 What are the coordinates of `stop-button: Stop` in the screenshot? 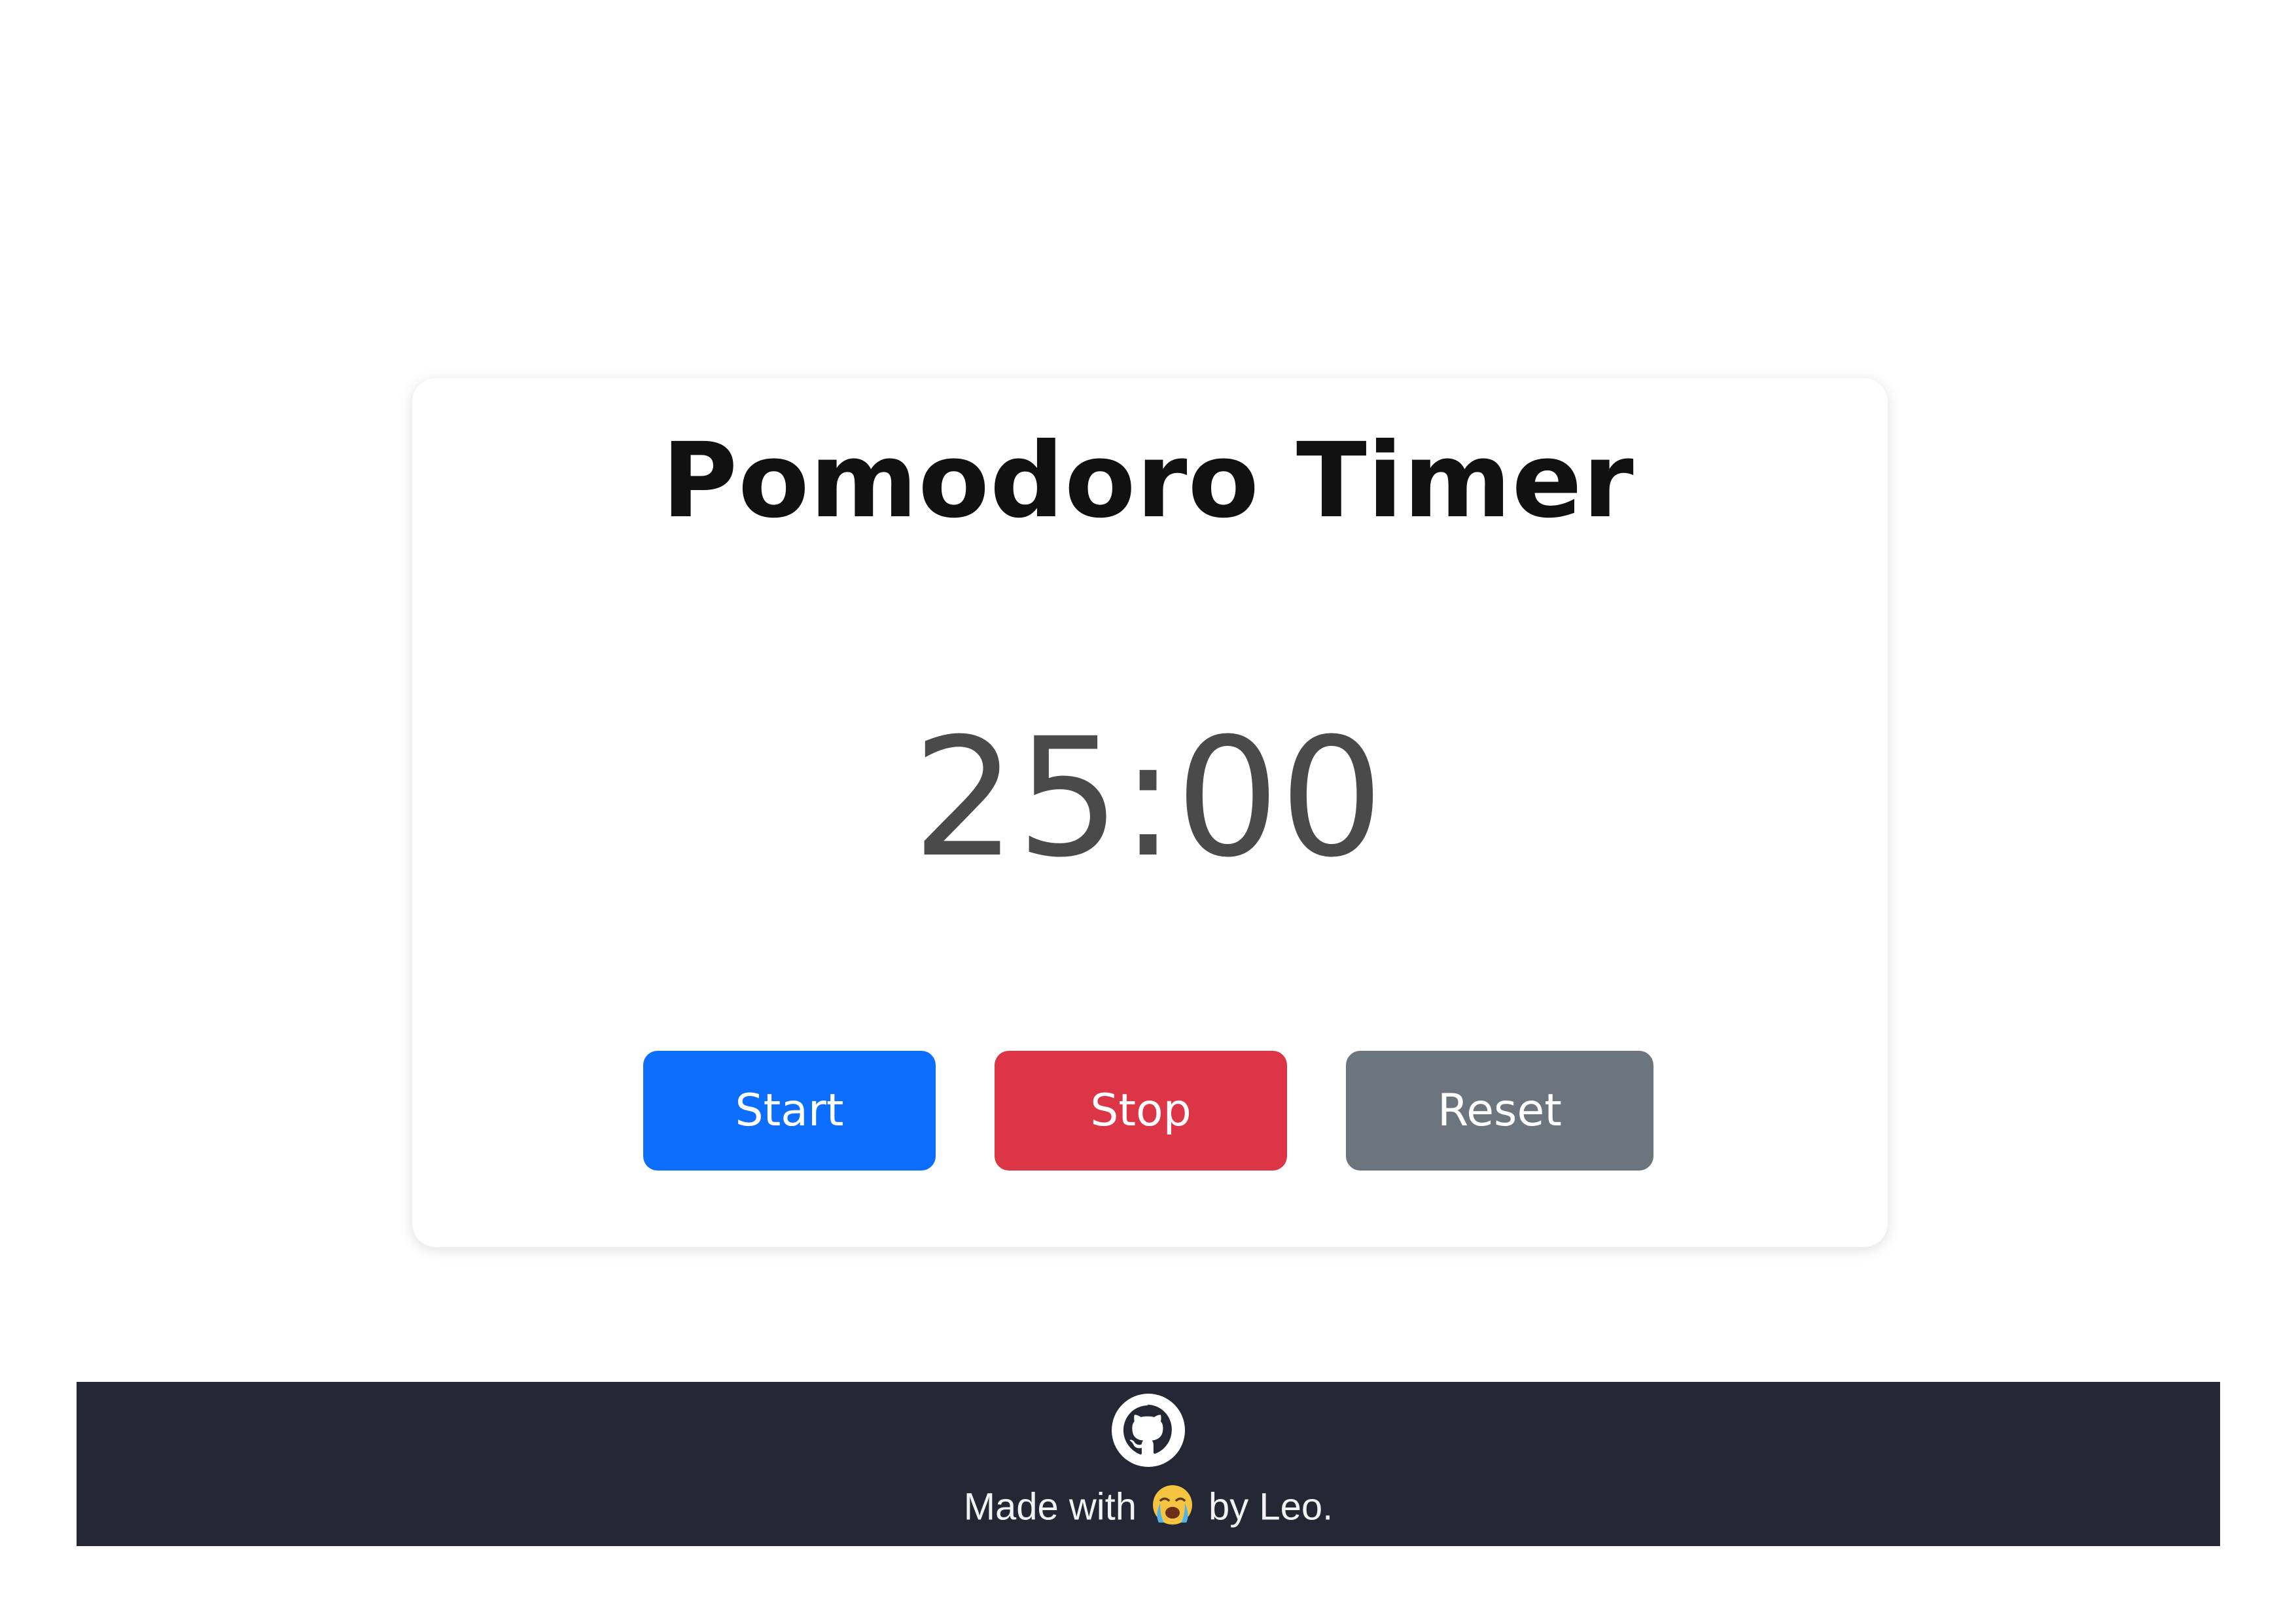 It's located at (1141, 1111).